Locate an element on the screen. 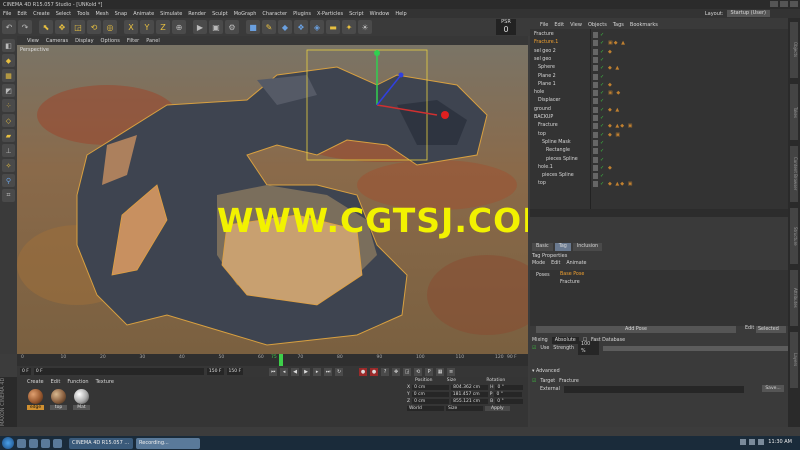 Image resolution: width=800 pixels, height=450 pixels. edit-select: Selected is located at coordinates (771, 329).